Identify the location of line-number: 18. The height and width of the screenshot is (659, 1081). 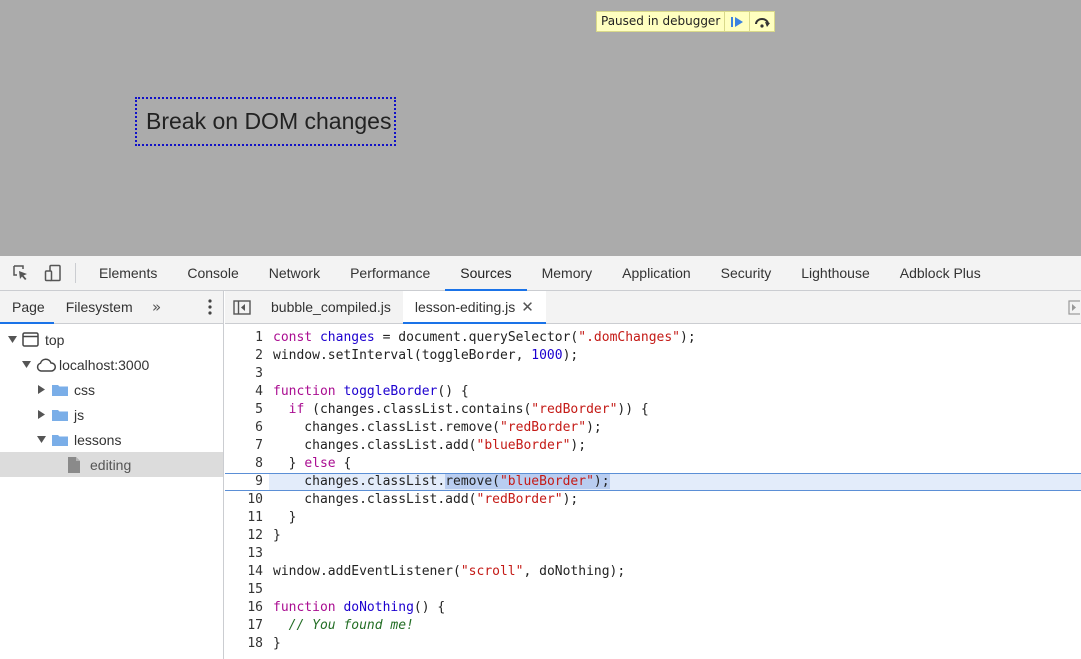
(247, 644).